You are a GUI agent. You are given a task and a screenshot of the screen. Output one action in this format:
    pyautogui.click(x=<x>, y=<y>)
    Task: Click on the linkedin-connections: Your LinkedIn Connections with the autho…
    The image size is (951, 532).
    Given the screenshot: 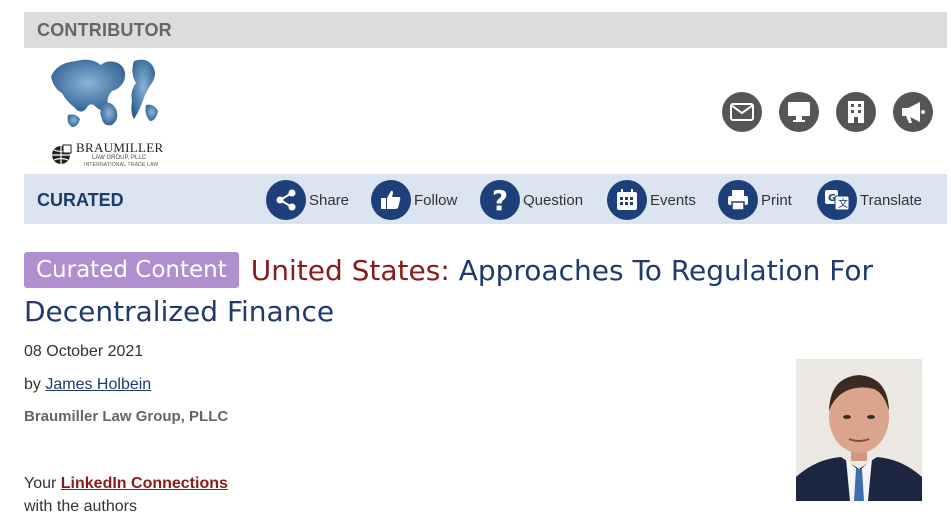 What is the action you would take?
    pyautogui.click(x=126, y=495)
    